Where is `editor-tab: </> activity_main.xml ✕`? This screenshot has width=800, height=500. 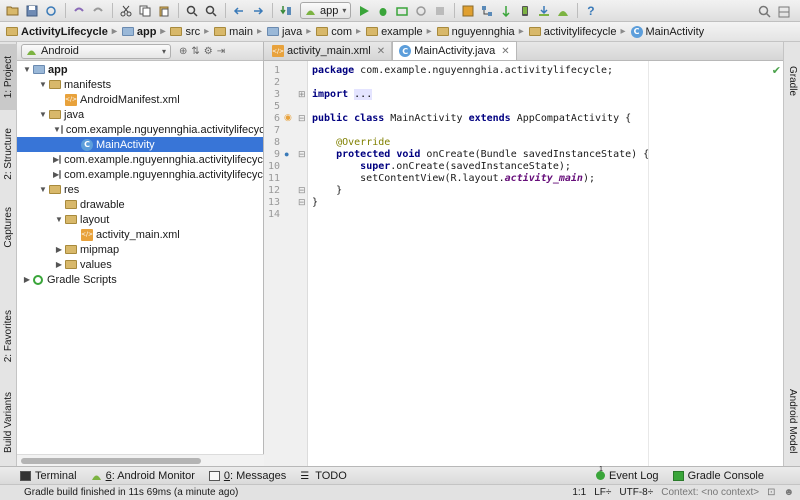 editor-tab: </> activity_main.xml ✕ is located at coordinates (329, 51).